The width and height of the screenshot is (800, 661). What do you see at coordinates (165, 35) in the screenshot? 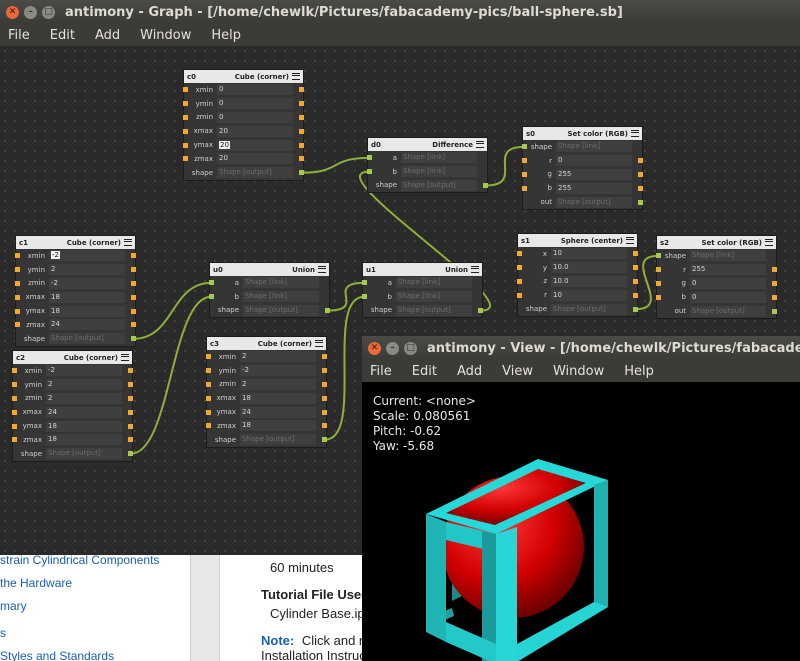
I see `menu-window: Window` at bounding box center [165, 35].